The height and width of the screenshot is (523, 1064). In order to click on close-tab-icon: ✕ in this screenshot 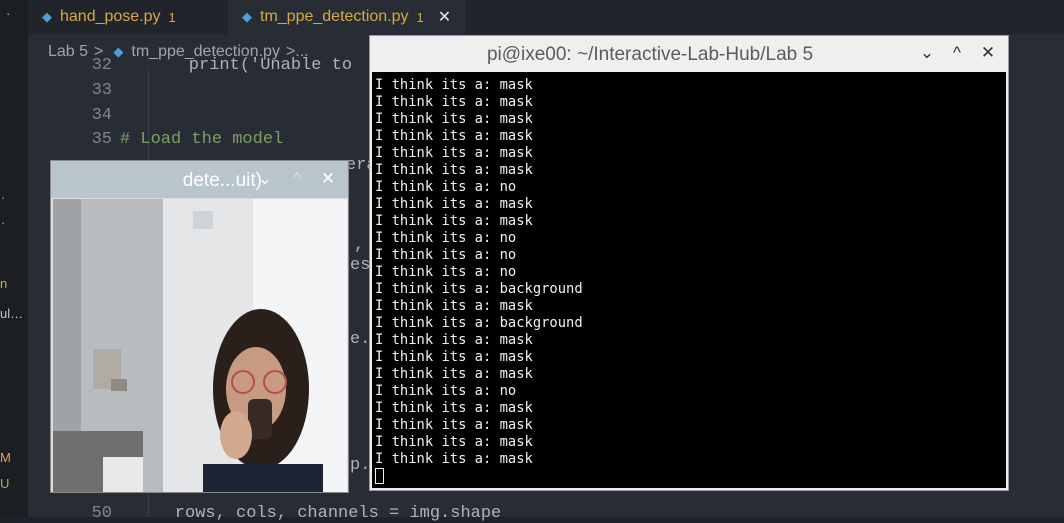, I will do `click(444, 17)`.